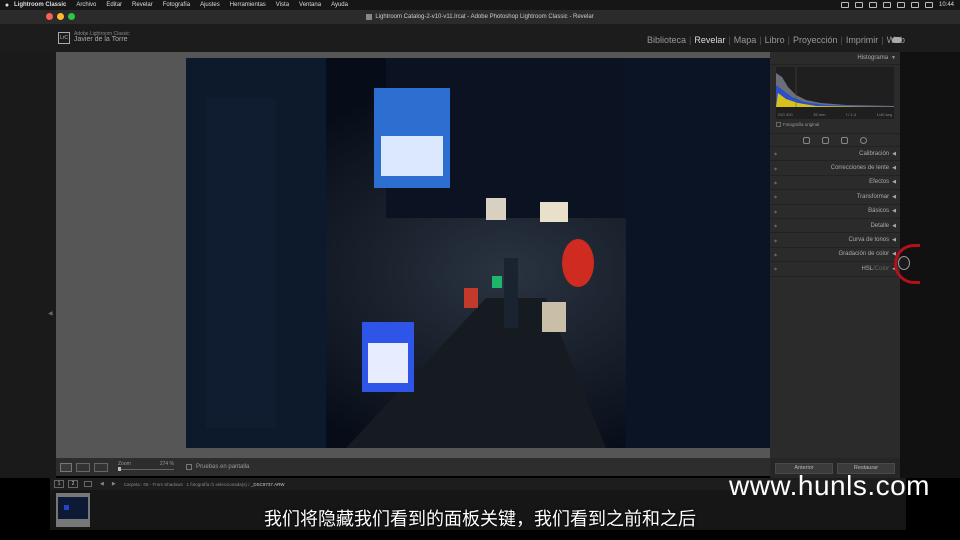 The image size is (960, 540). I want to click on module-biblioteca: Biblioteca, so click(666, 40).